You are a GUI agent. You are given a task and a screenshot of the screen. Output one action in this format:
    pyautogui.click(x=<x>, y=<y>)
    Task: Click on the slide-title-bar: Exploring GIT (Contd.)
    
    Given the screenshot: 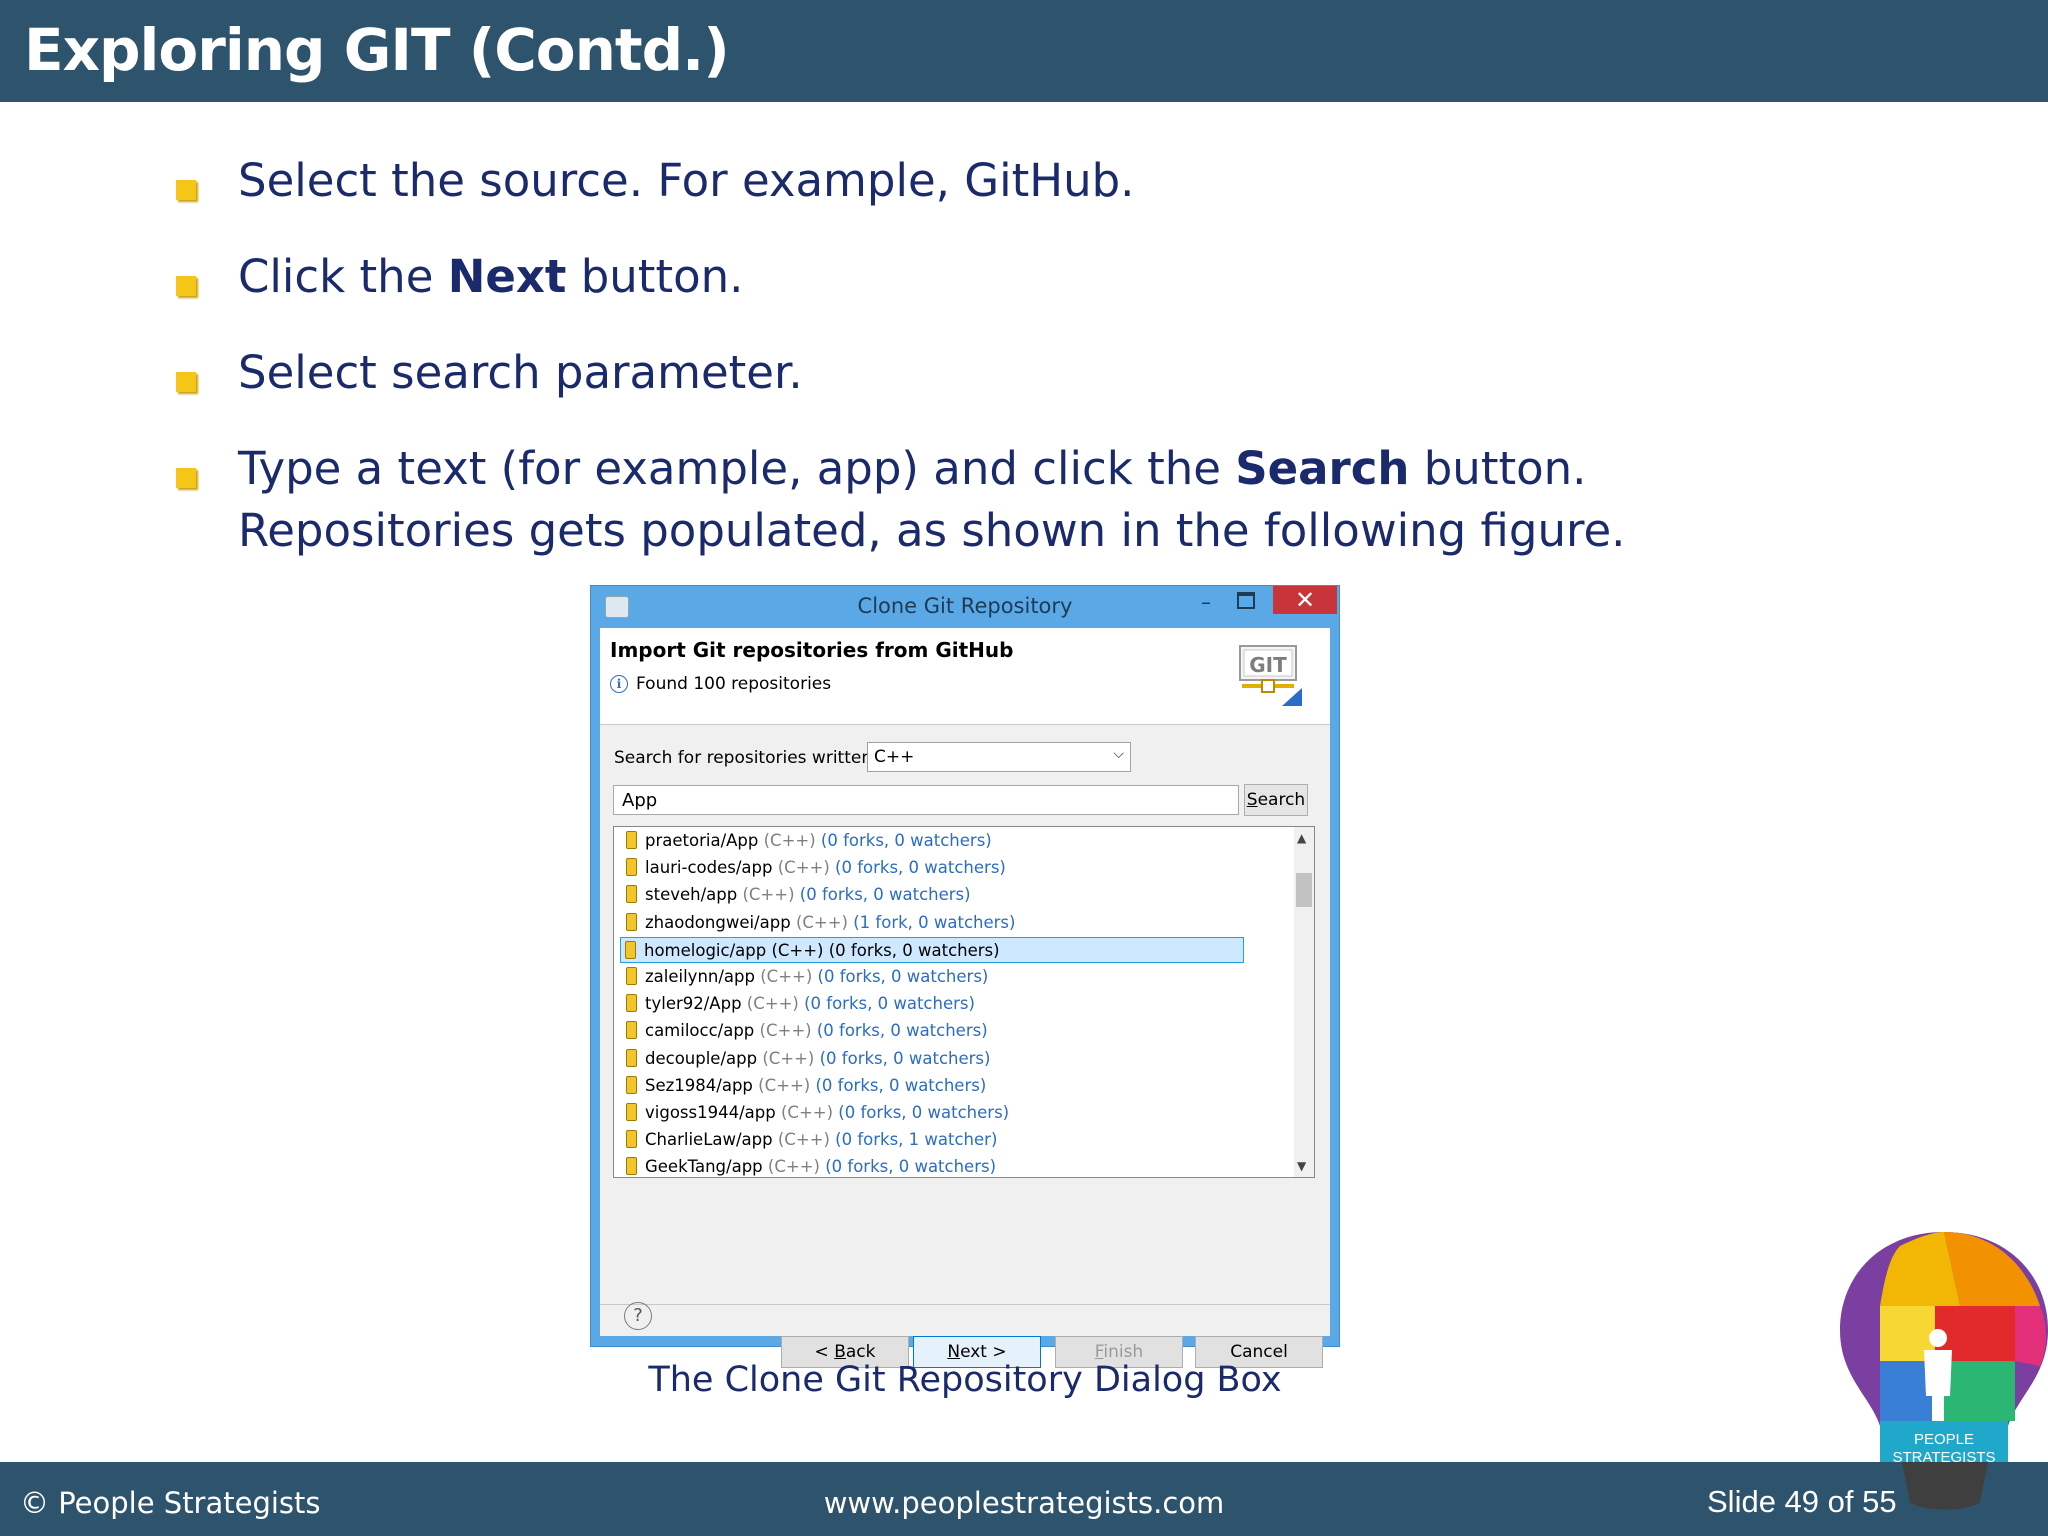 What is the action you would take?
    pyautogui.click(x=1024, y=51)
    